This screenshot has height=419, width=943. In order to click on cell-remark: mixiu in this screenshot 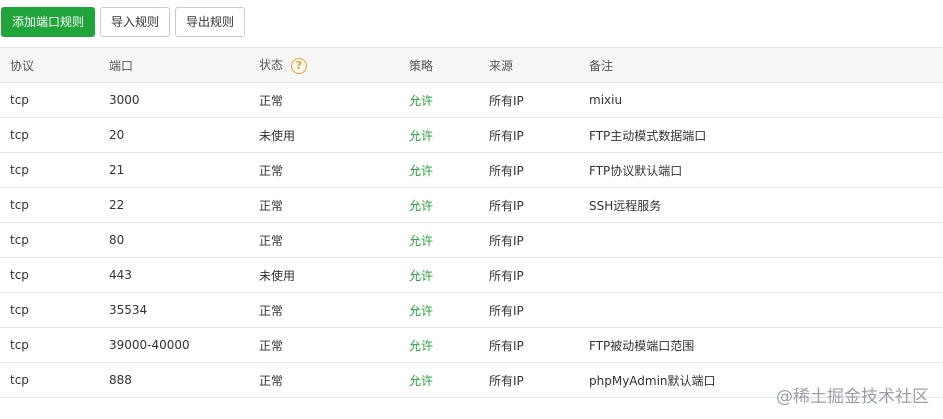, I will do `click(606, 100)`.